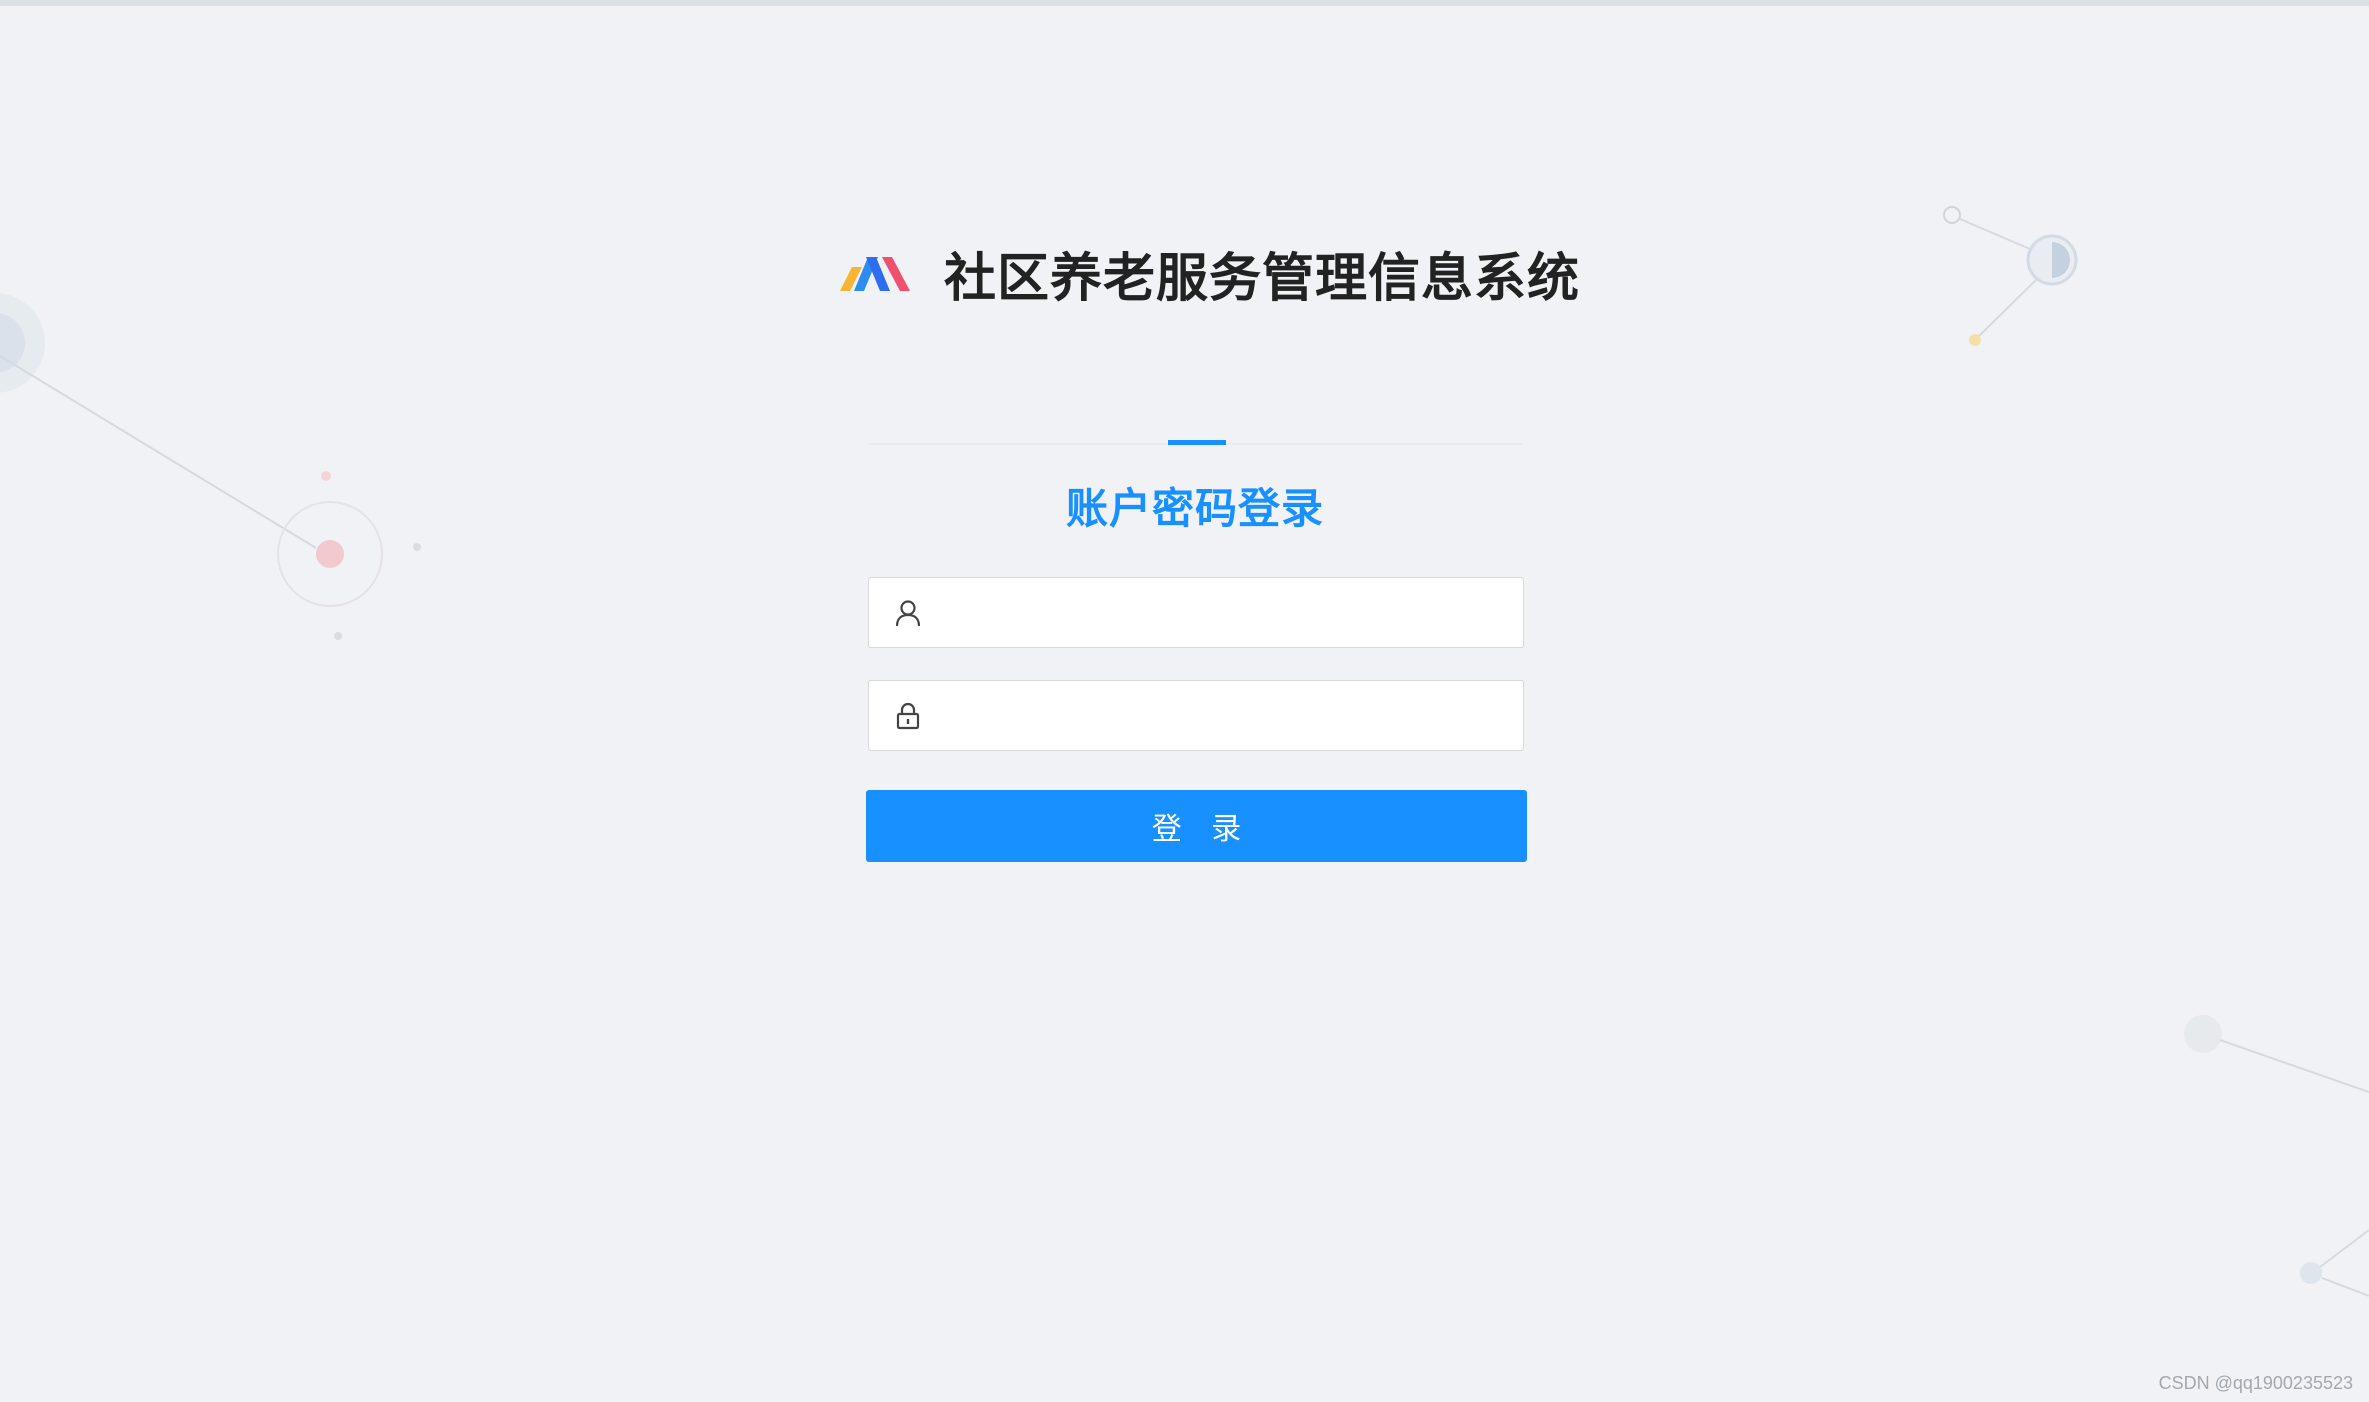  What do you see at coordinates (2255, 1383) in the screenshot?
I see `watermark: CSDN @qq1900235523` at bounding box center [2255, 1383].